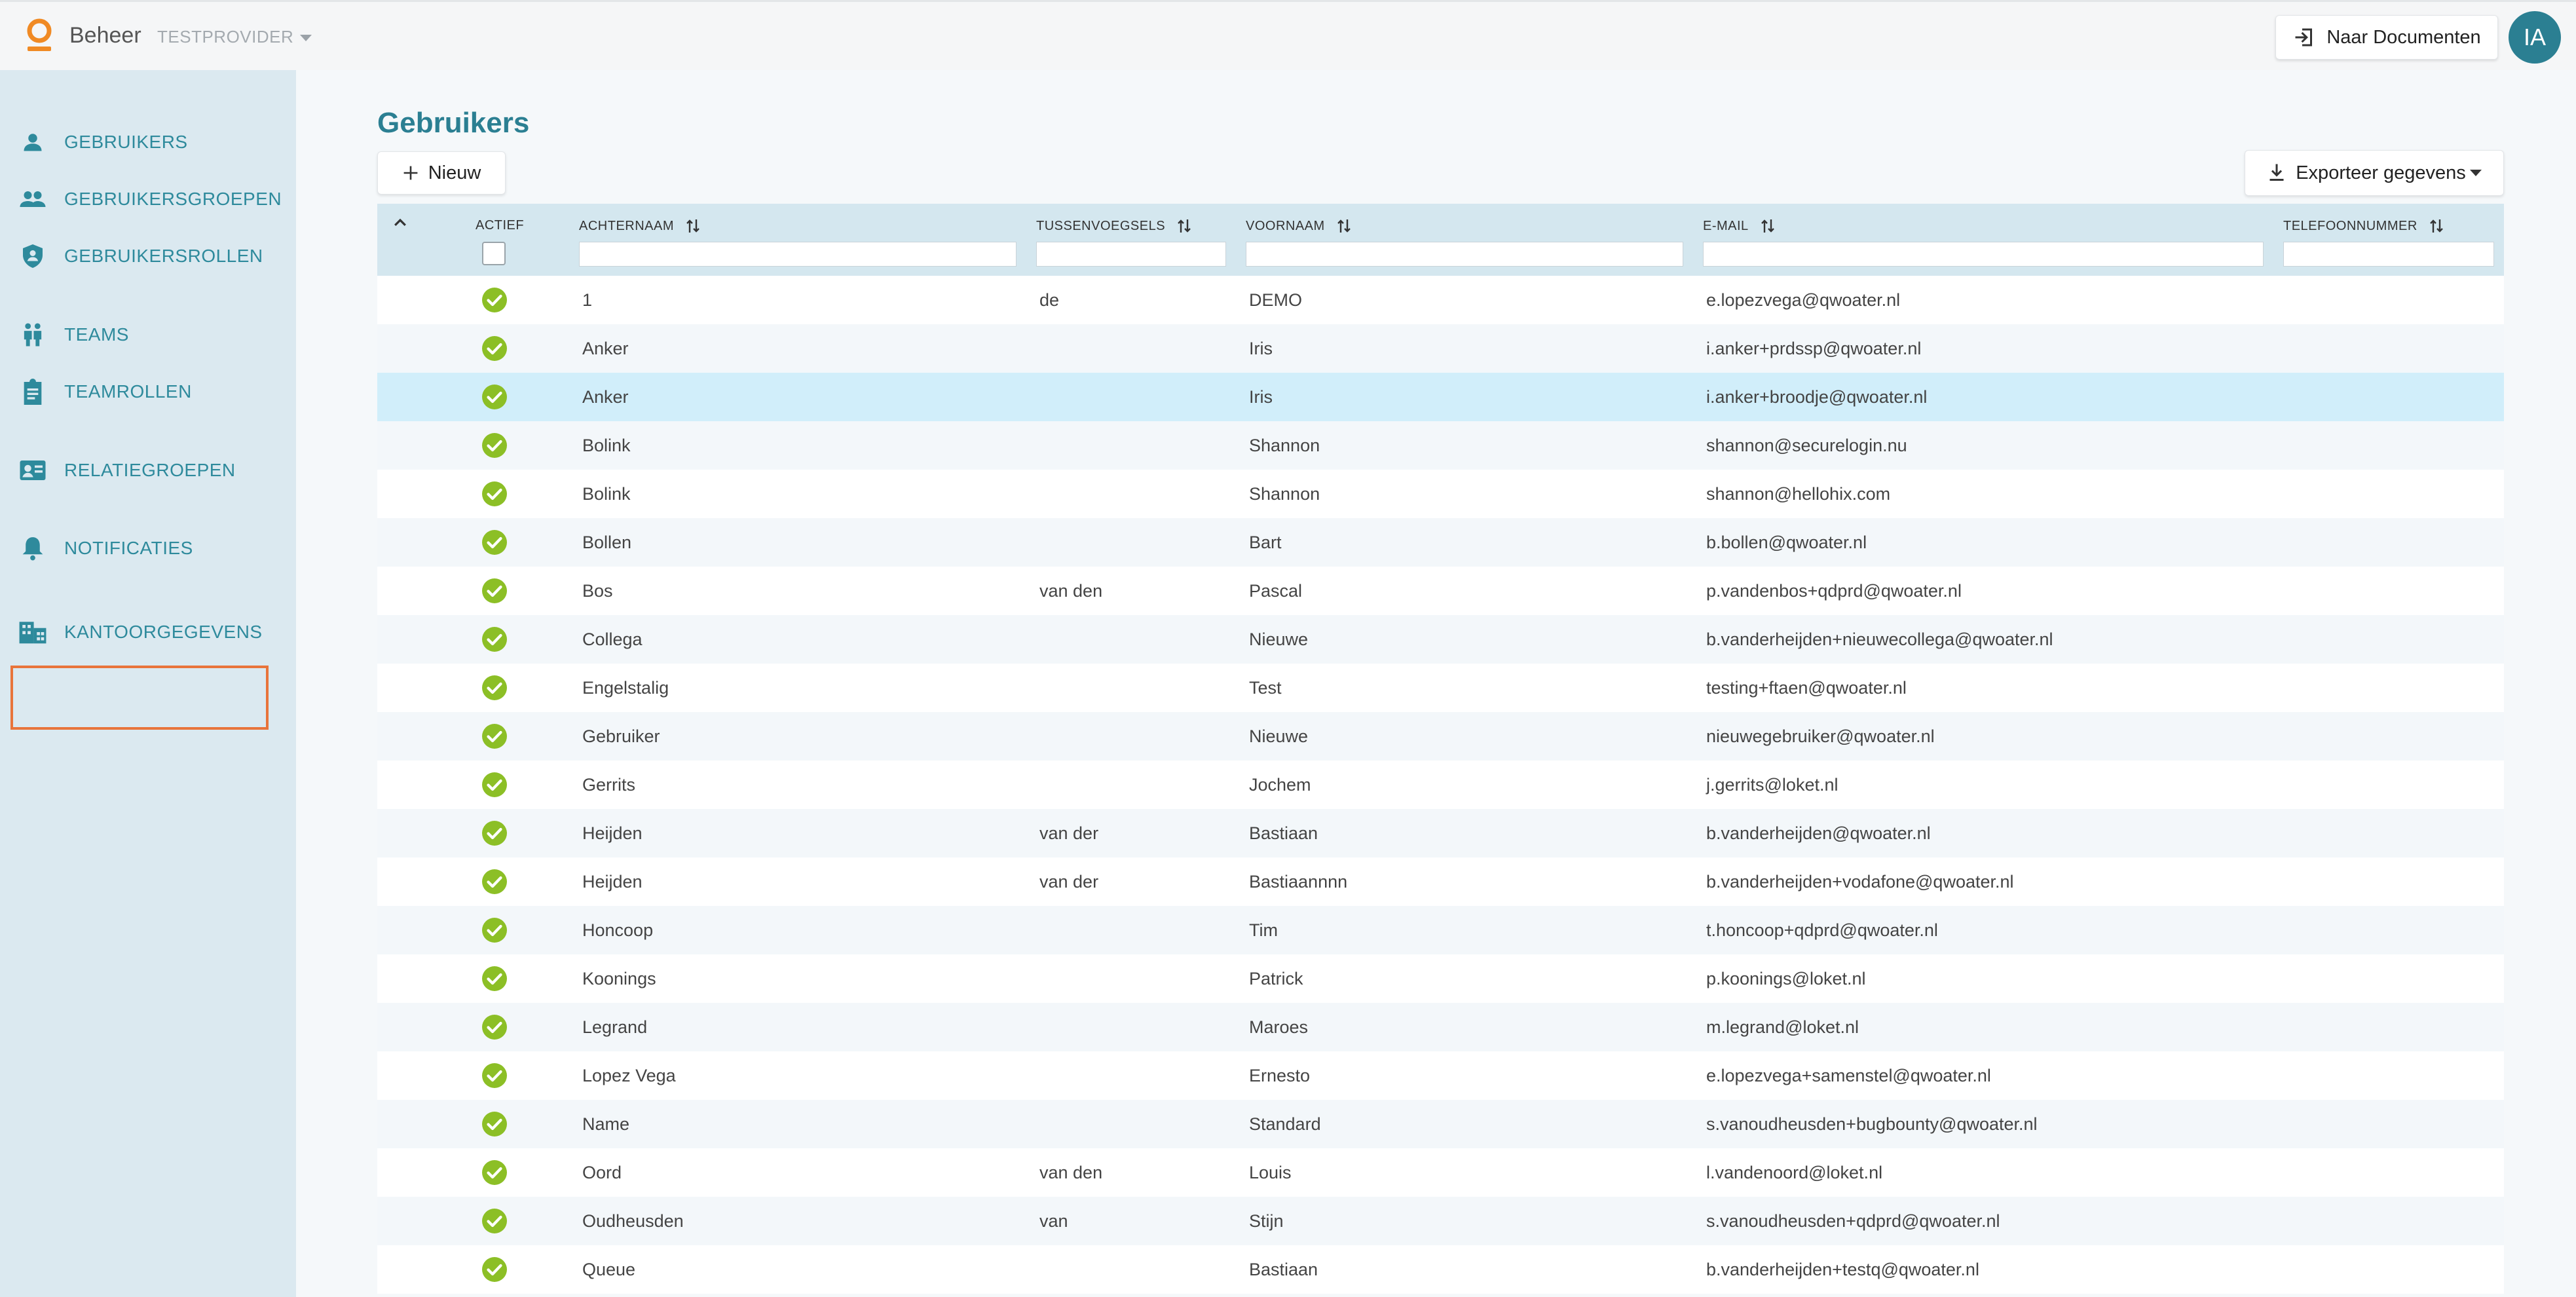  Describe the element at coordinates (1872, 1124) in the screenshot. I see `cell-email: s.vanoudheusden+bugbounty@qwoater.nl` at that location.